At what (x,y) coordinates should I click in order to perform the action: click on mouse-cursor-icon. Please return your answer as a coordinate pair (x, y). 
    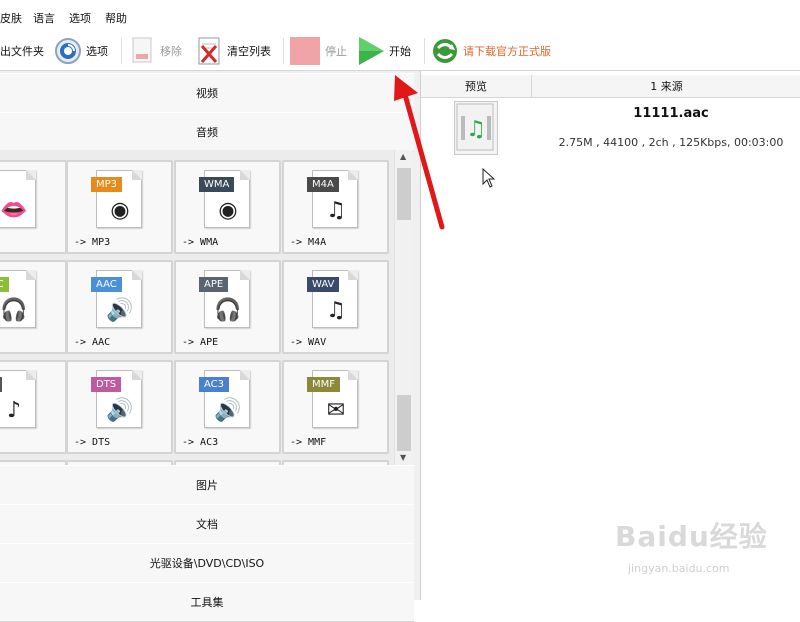
    Looking at the image, I should click on (489, 178).